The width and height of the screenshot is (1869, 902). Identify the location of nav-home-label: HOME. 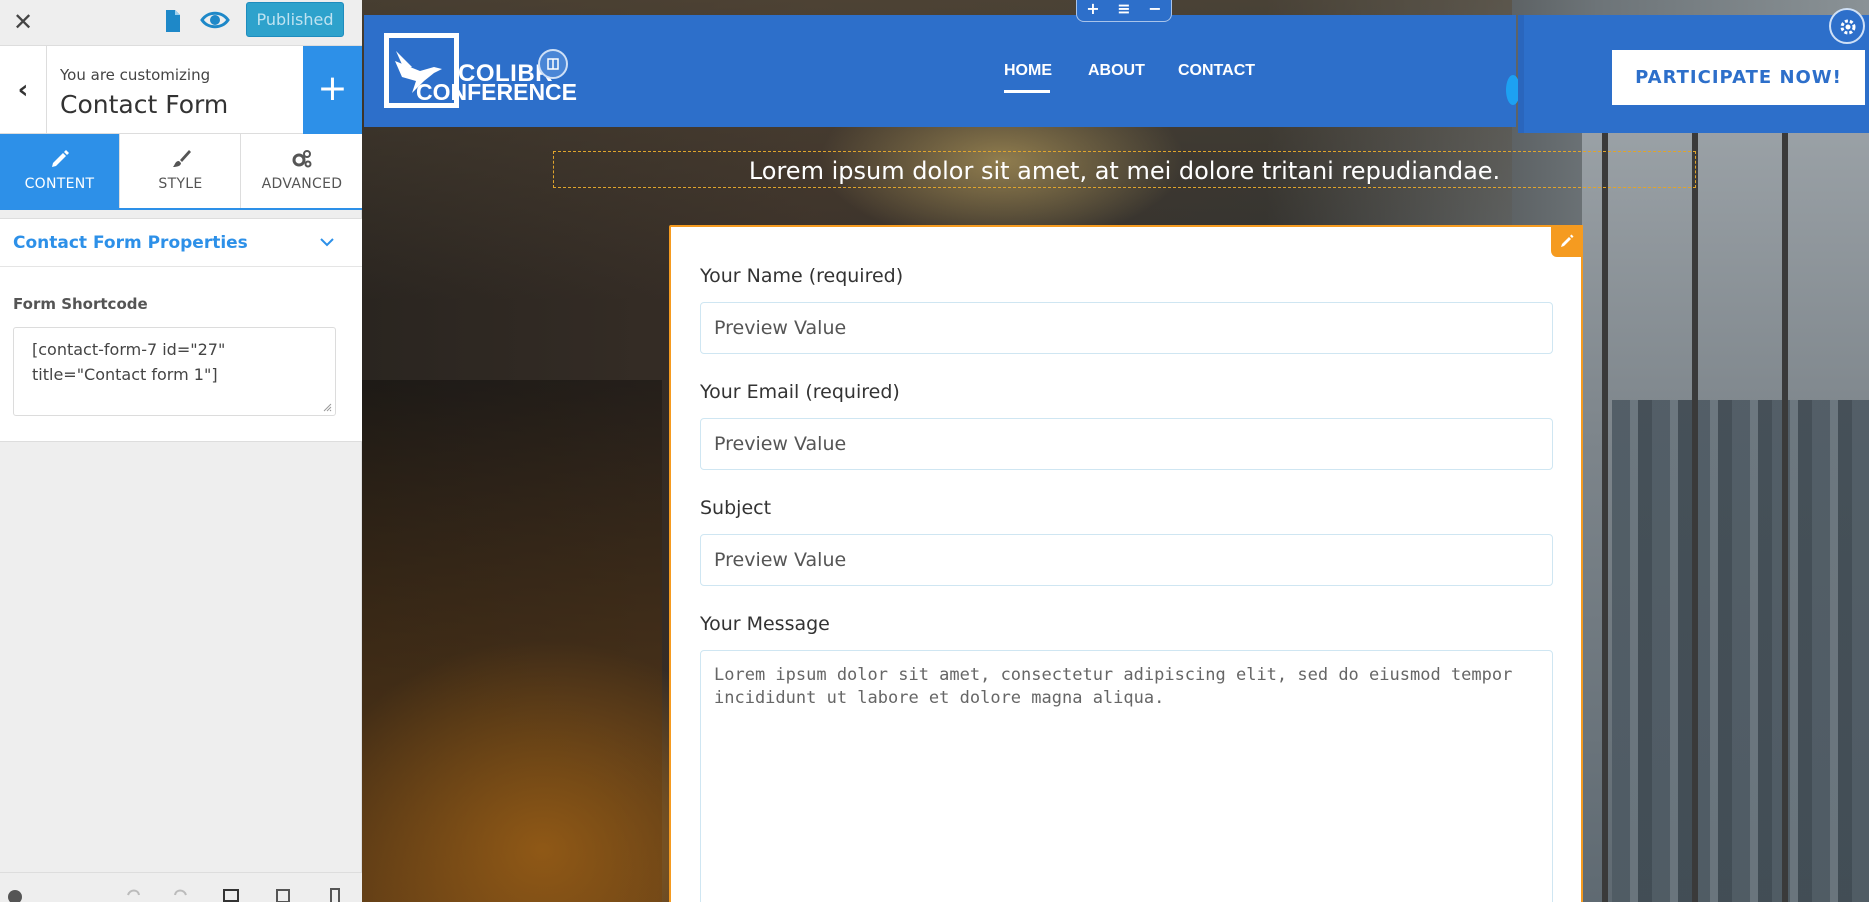
(1028, 70).